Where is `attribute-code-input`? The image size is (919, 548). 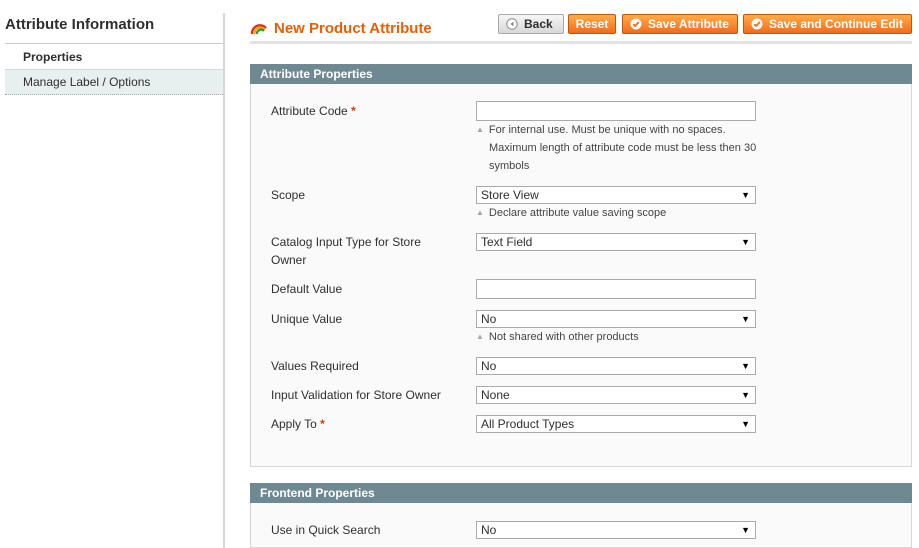
attribute-code-input is located at coordinates (616, 111).